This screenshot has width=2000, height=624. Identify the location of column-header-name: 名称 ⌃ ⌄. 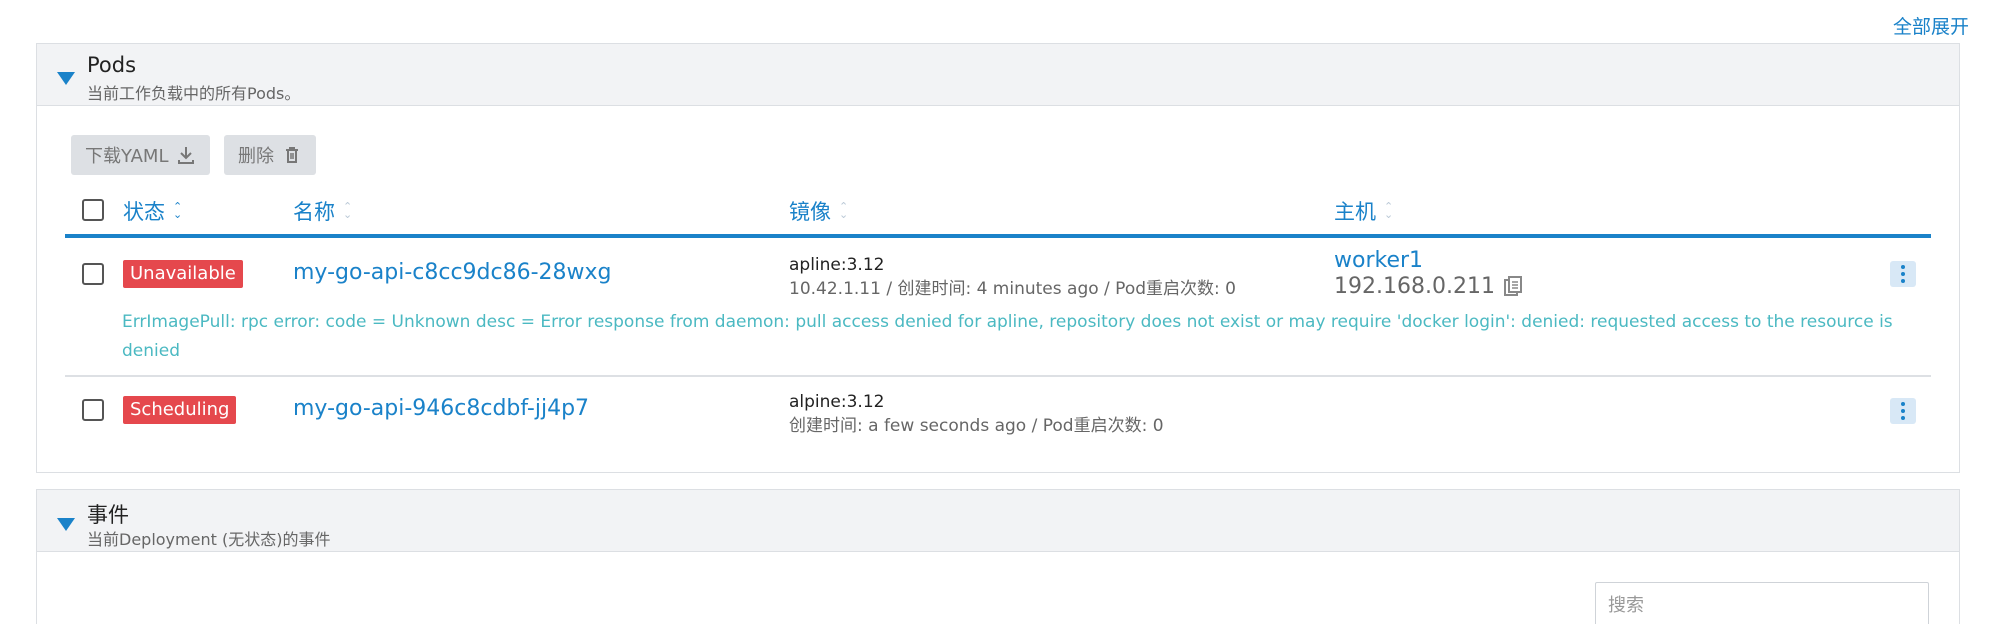
(322, 211).